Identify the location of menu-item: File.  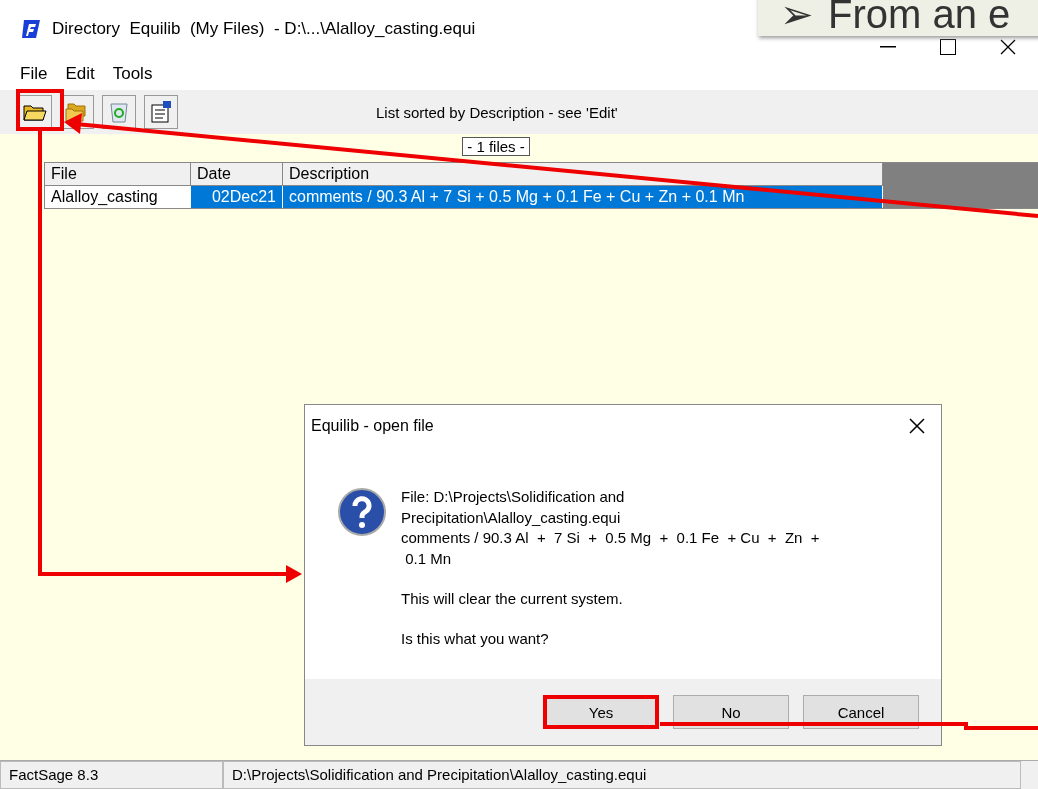
(34, 74).